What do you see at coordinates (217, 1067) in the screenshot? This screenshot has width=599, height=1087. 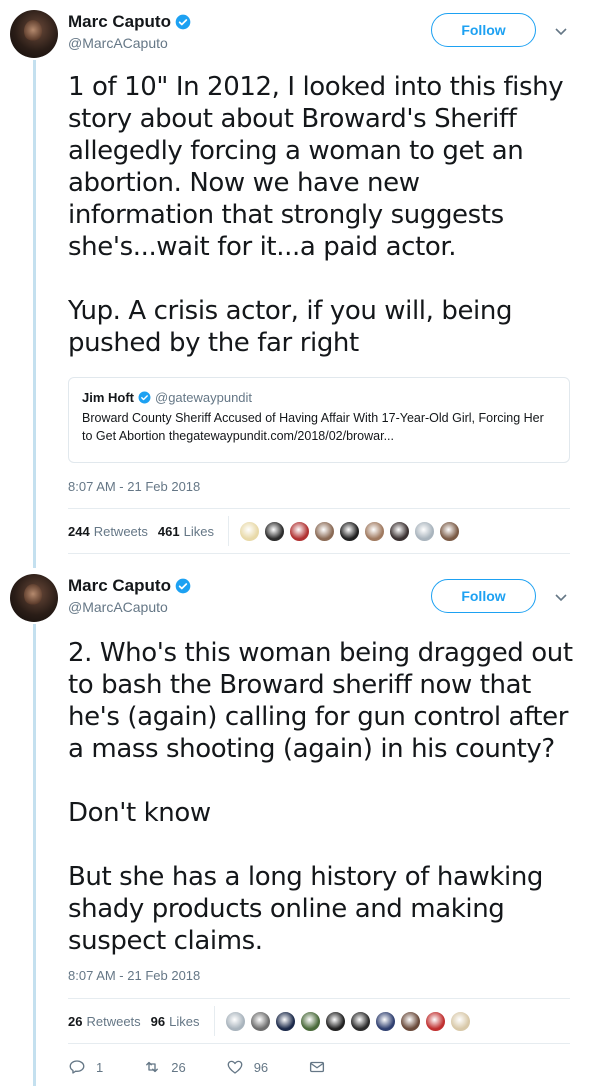 I see `tweet-actions: 1 26 96` at bounding box center [217, 1067].